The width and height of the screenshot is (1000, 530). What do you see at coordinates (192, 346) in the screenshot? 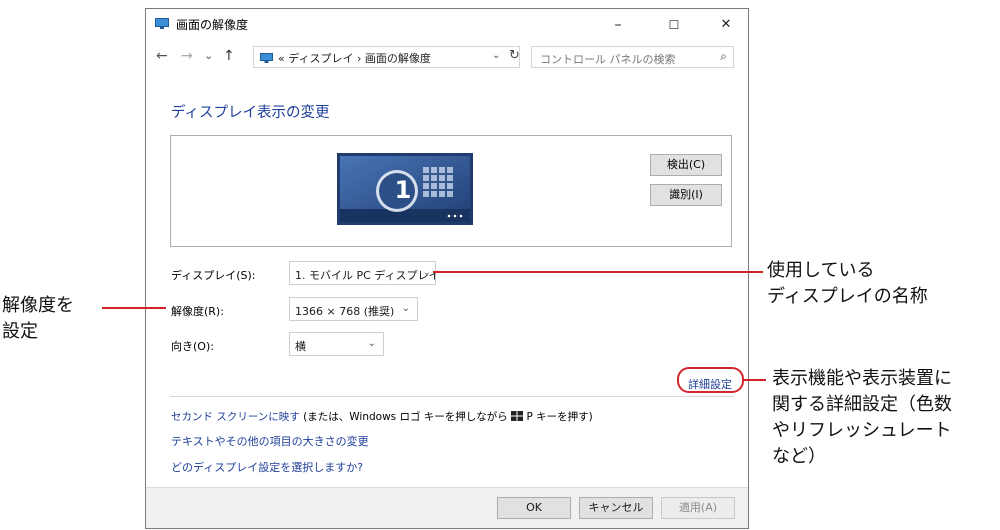
I see `orientation-label: 向き(O):` at bounding box center [192, 346].